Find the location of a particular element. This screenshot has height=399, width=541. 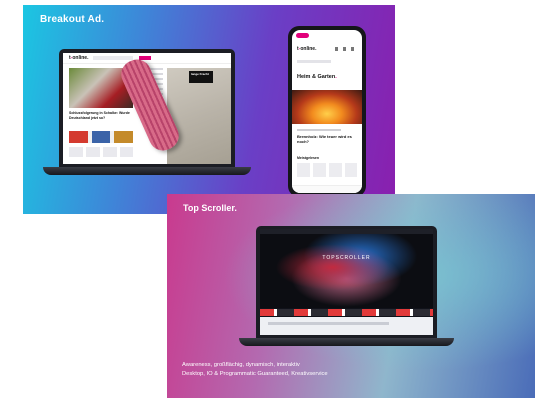

phone-breadcrumb is located at coordinates (314, 61).